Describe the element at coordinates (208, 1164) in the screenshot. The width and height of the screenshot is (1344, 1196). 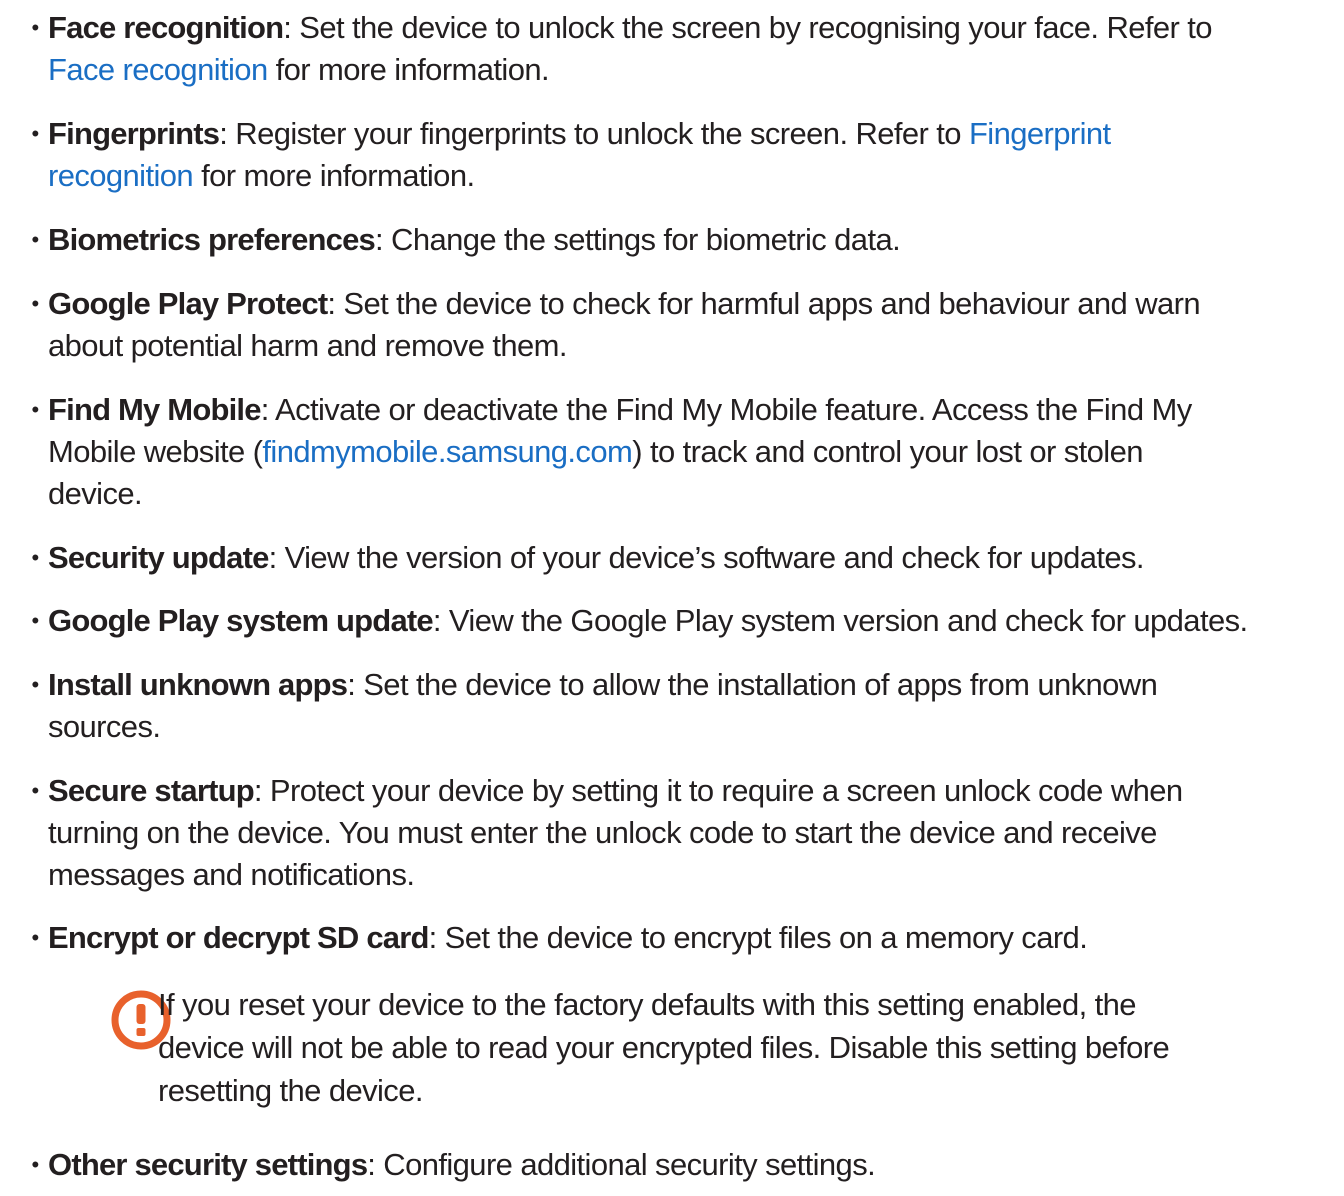
I see `term: Other security settings` at that location.